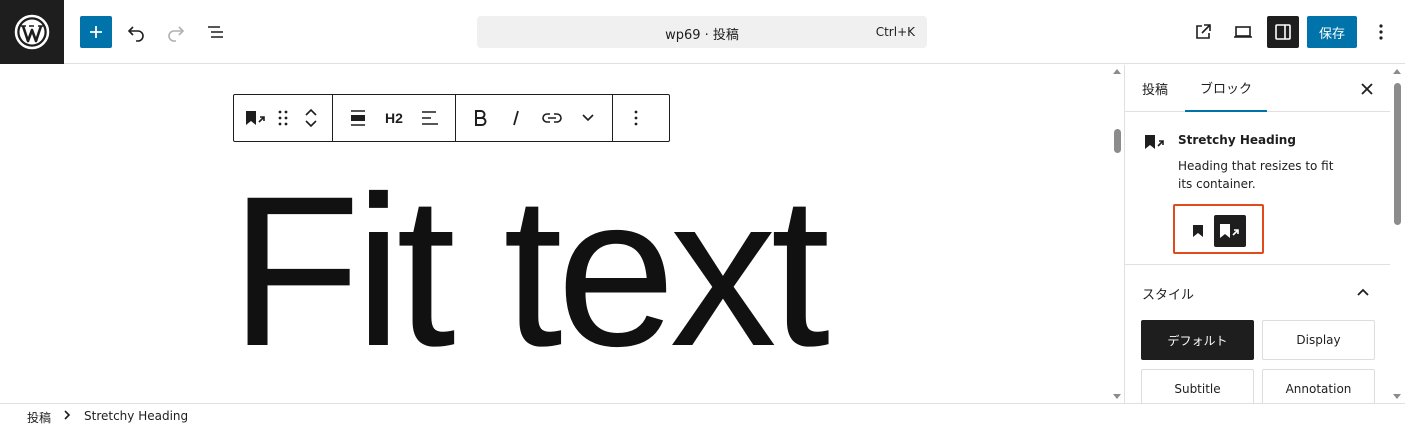 The height and width of the screenshot is (428, 1405). Describe the element at coordinates (136, 416) in the screenshot. I see `breadcrumb-item-block: Stretchy Heading` at that location.